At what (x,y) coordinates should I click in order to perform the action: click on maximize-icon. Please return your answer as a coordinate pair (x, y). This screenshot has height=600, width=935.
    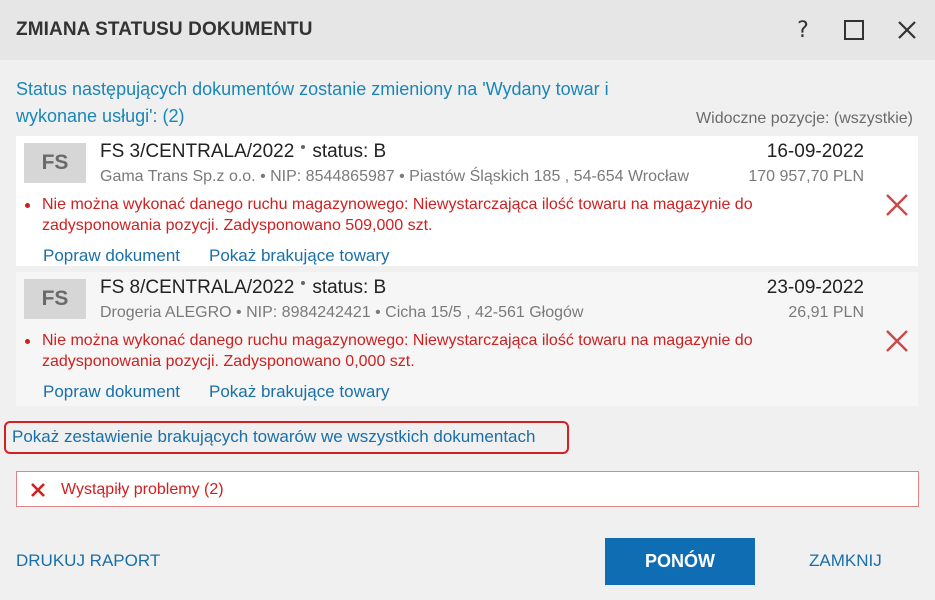
    Looking at the image, I should click on (854, 30).